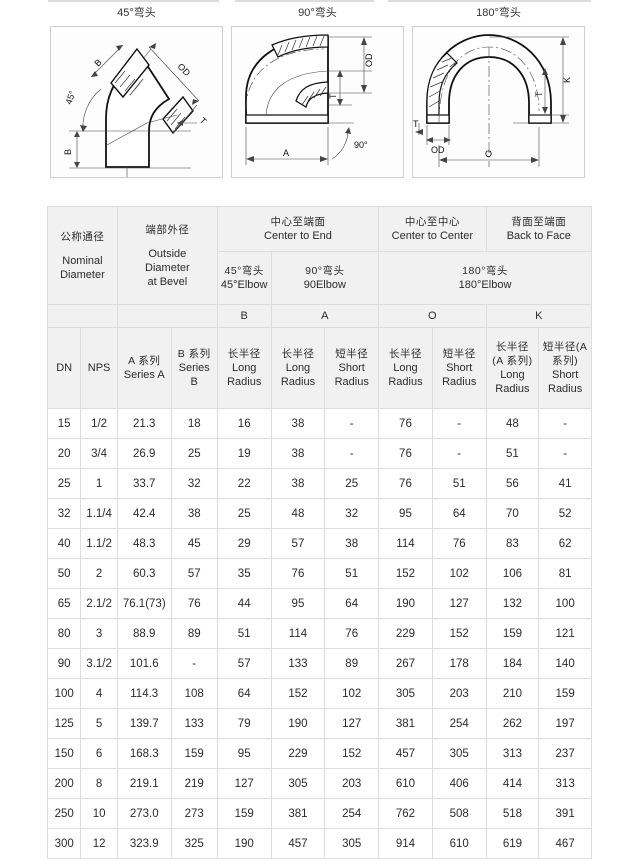 The width and height of the screenshot is (639, 859). I want to click on header-col-b-long: 长半径 Long Radius, so click(244, 368).